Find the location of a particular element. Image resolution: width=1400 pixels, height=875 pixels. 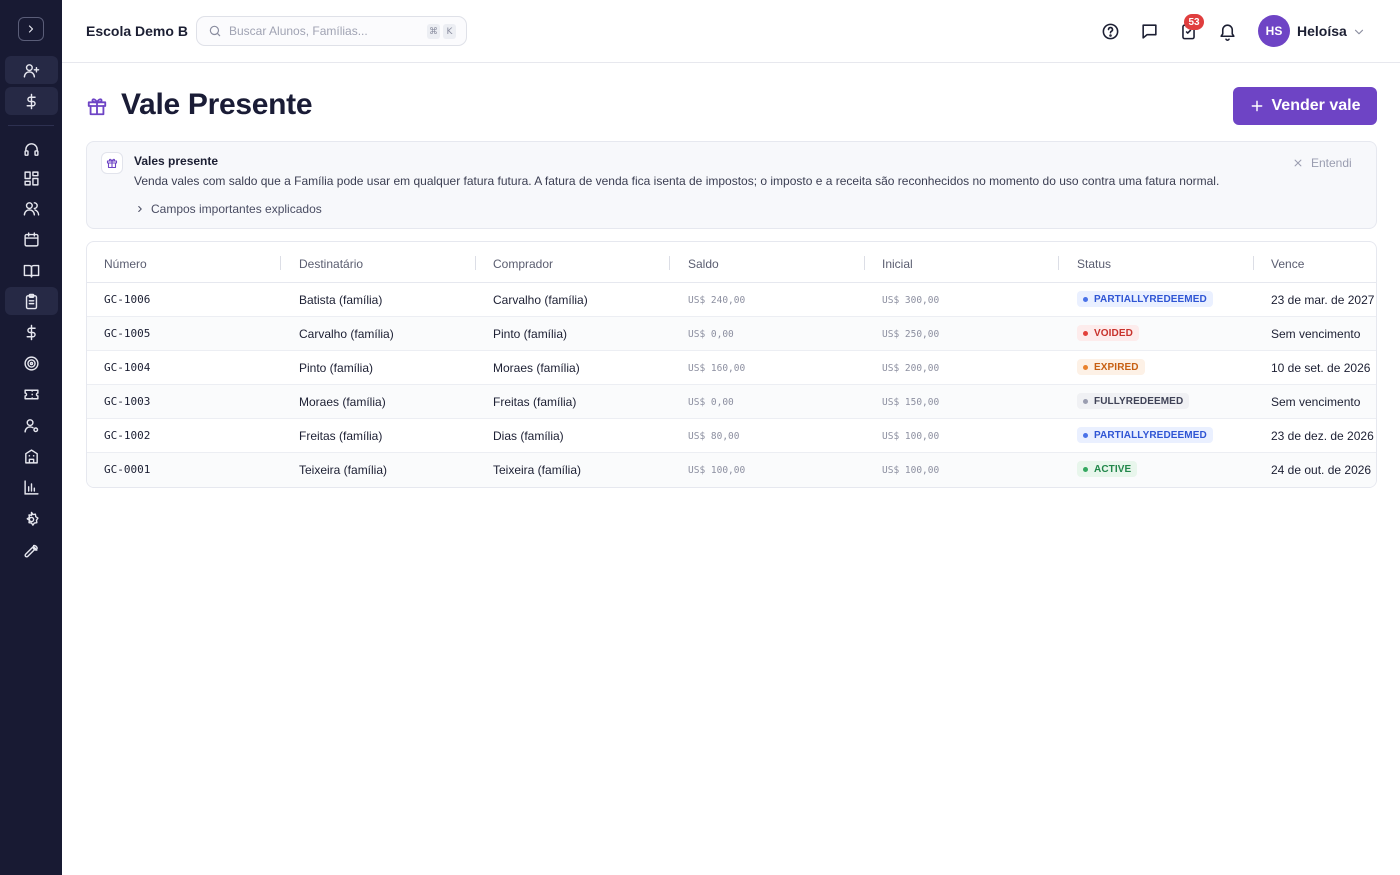

column-header-status: Status is located at coordinates (1094, 264).